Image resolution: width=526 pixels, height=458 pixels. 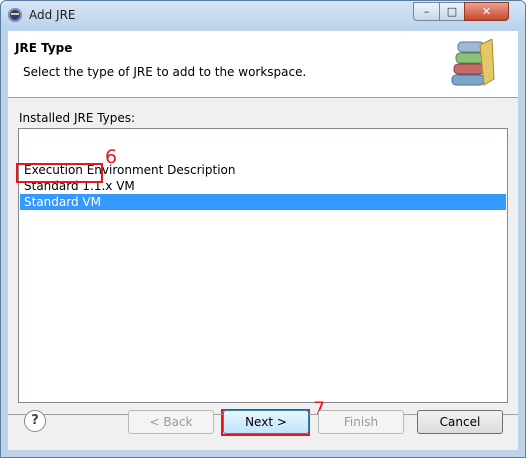 What do you see at coordinates (473, 62) in the screenshot?
I see `books-icon` at bounding box center [473, 62].